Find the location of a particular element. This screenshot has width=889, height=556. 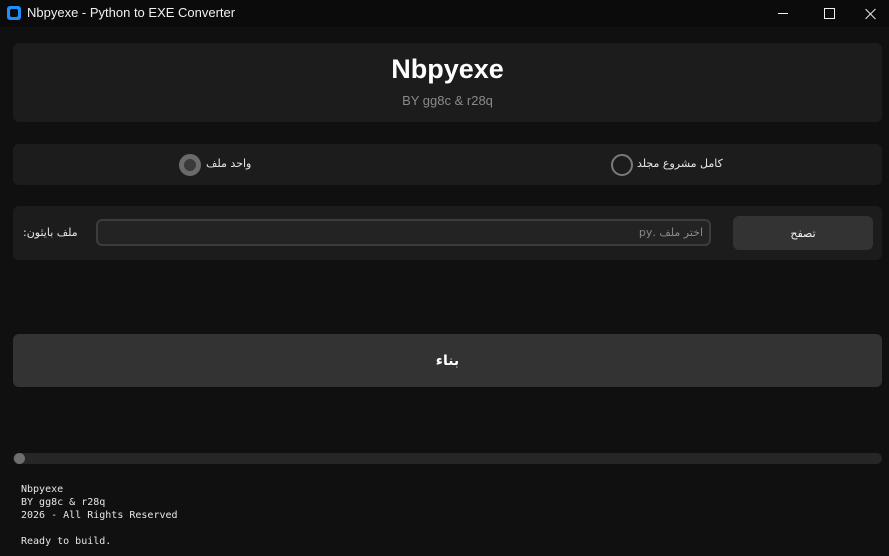

browse-button: تصفح is located at coordinates (803, 233).